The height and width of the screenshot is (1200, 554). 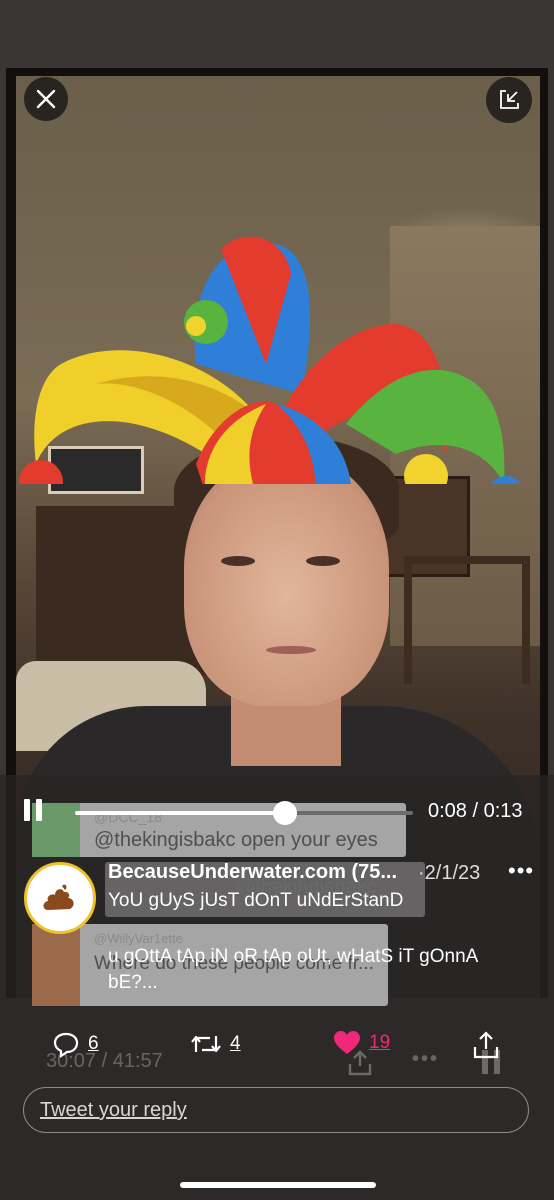 What do you see at coordinates (27, 810) in the screenshot?
I see `pause-icon-bar-left` at bounding box center [27, 810].